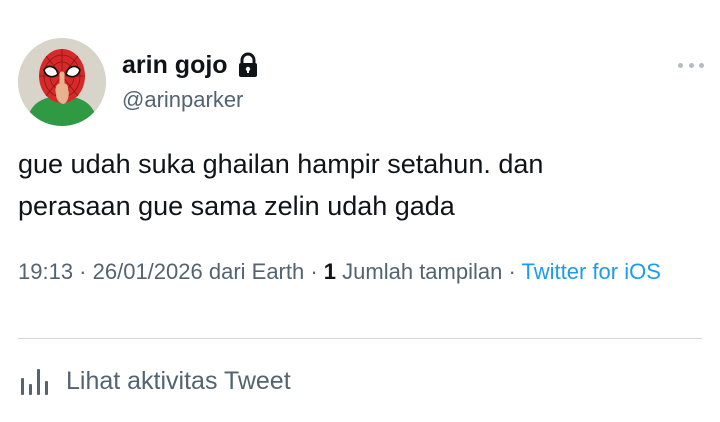 This screenshot has height=422, width=720. What do you see at coordinates (178, 381) in the screenshot?
I see `activity-label: Lihat aktivitas Tweet` at bounding box center [178, 381].